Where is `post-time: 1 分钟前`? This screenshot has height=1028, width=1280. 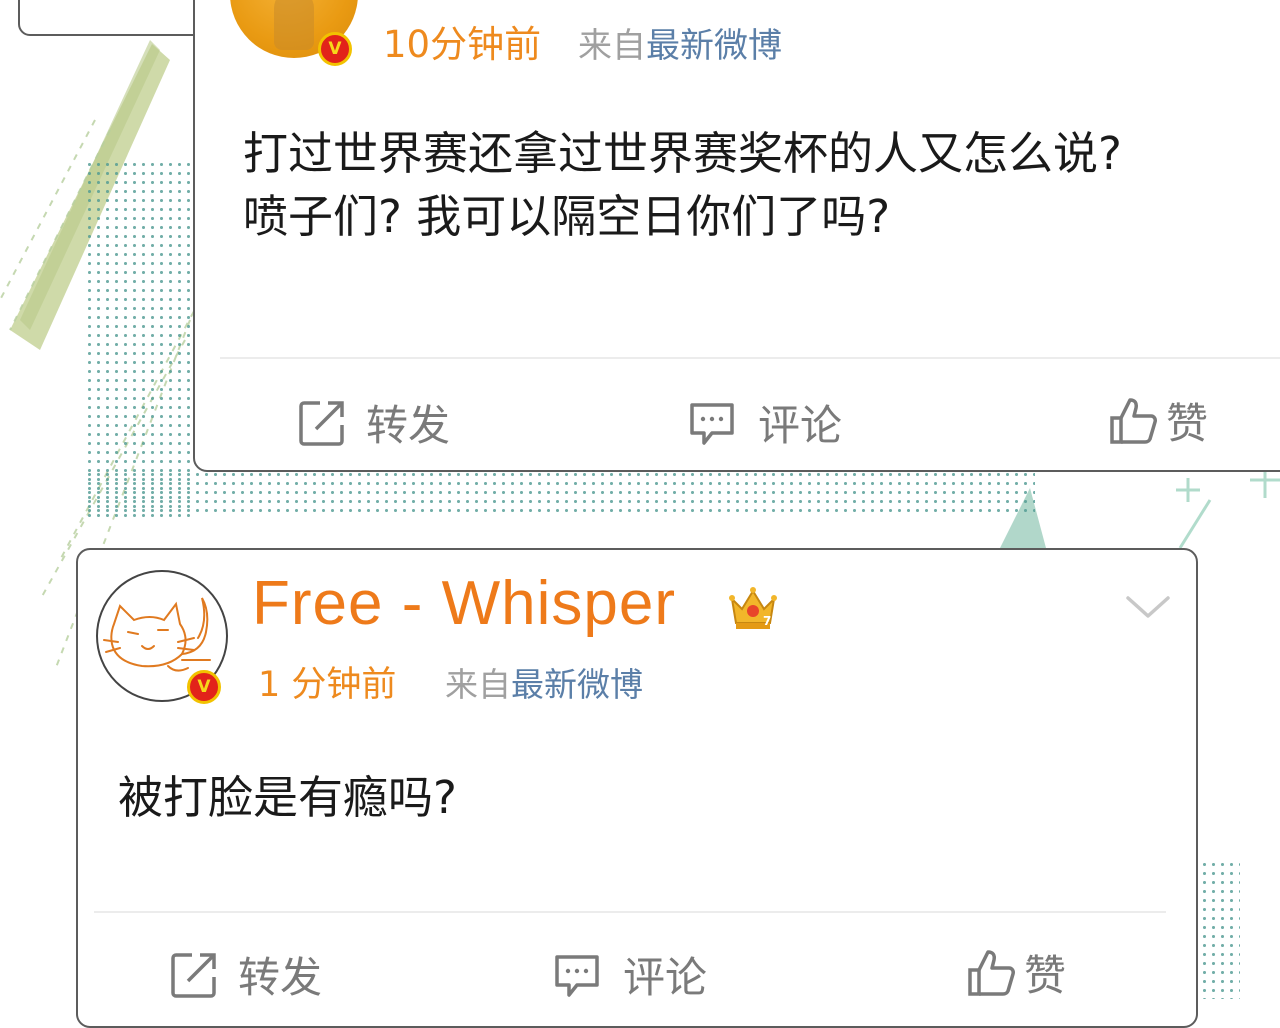 post-time: 1 分钟前 is located at coordinates (327, 685).